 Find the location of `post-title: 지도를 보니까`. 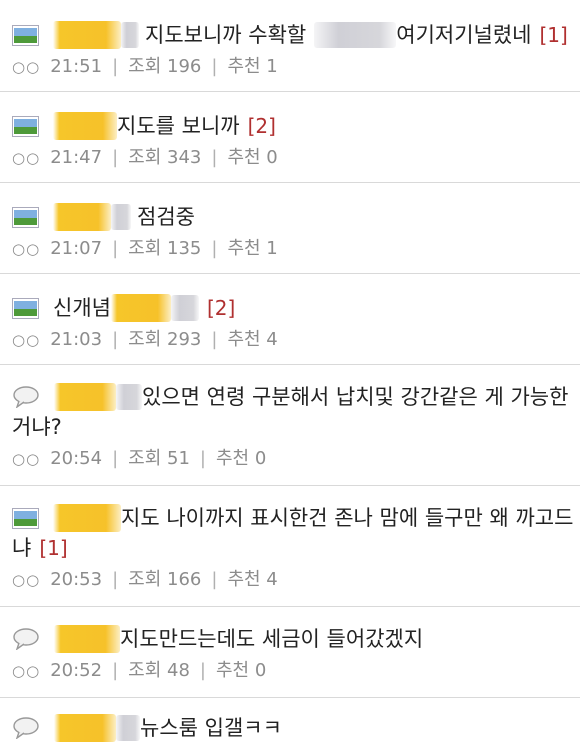

post-title: 지도를 보니까 is located at coordinates (178, 126).